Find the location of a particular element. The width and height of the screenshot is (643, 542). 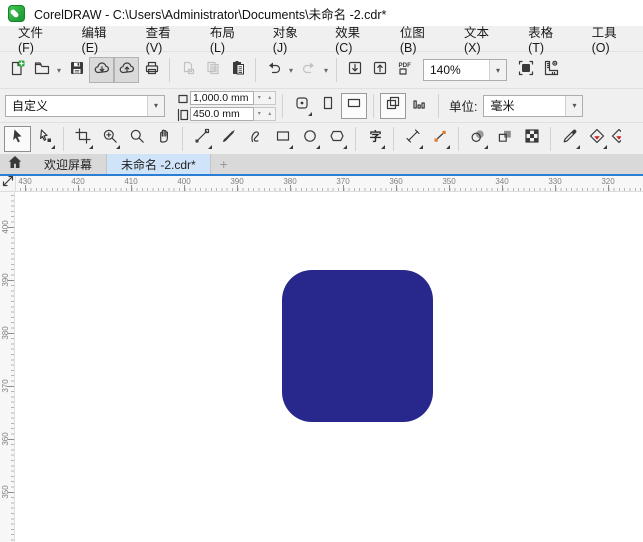

freehand-tool-icon is located at coordinates (202, 138).